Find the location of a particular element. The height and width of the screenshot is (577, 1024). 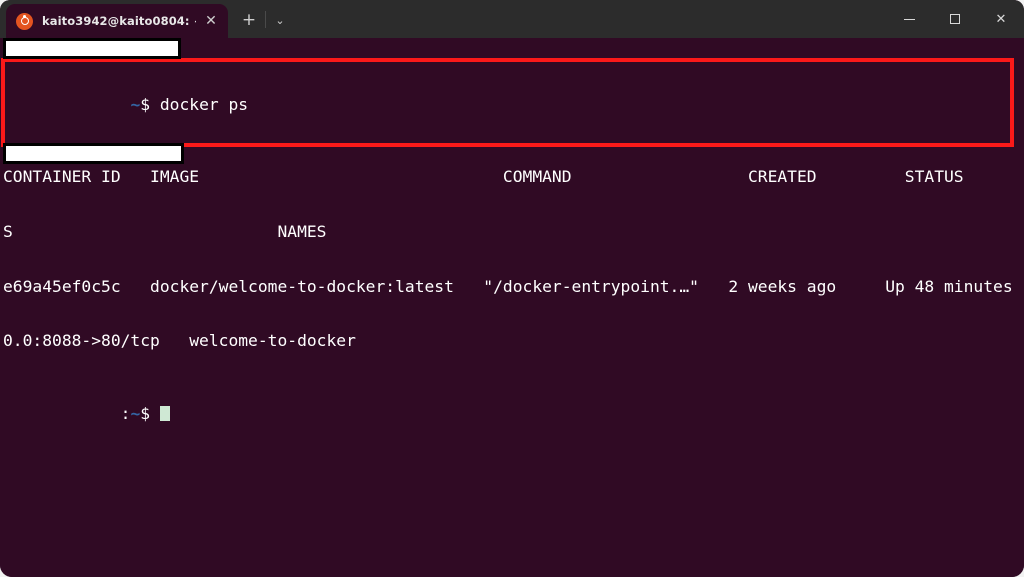

prompt-dir-2: ~ is located at coordinates (135, 413).